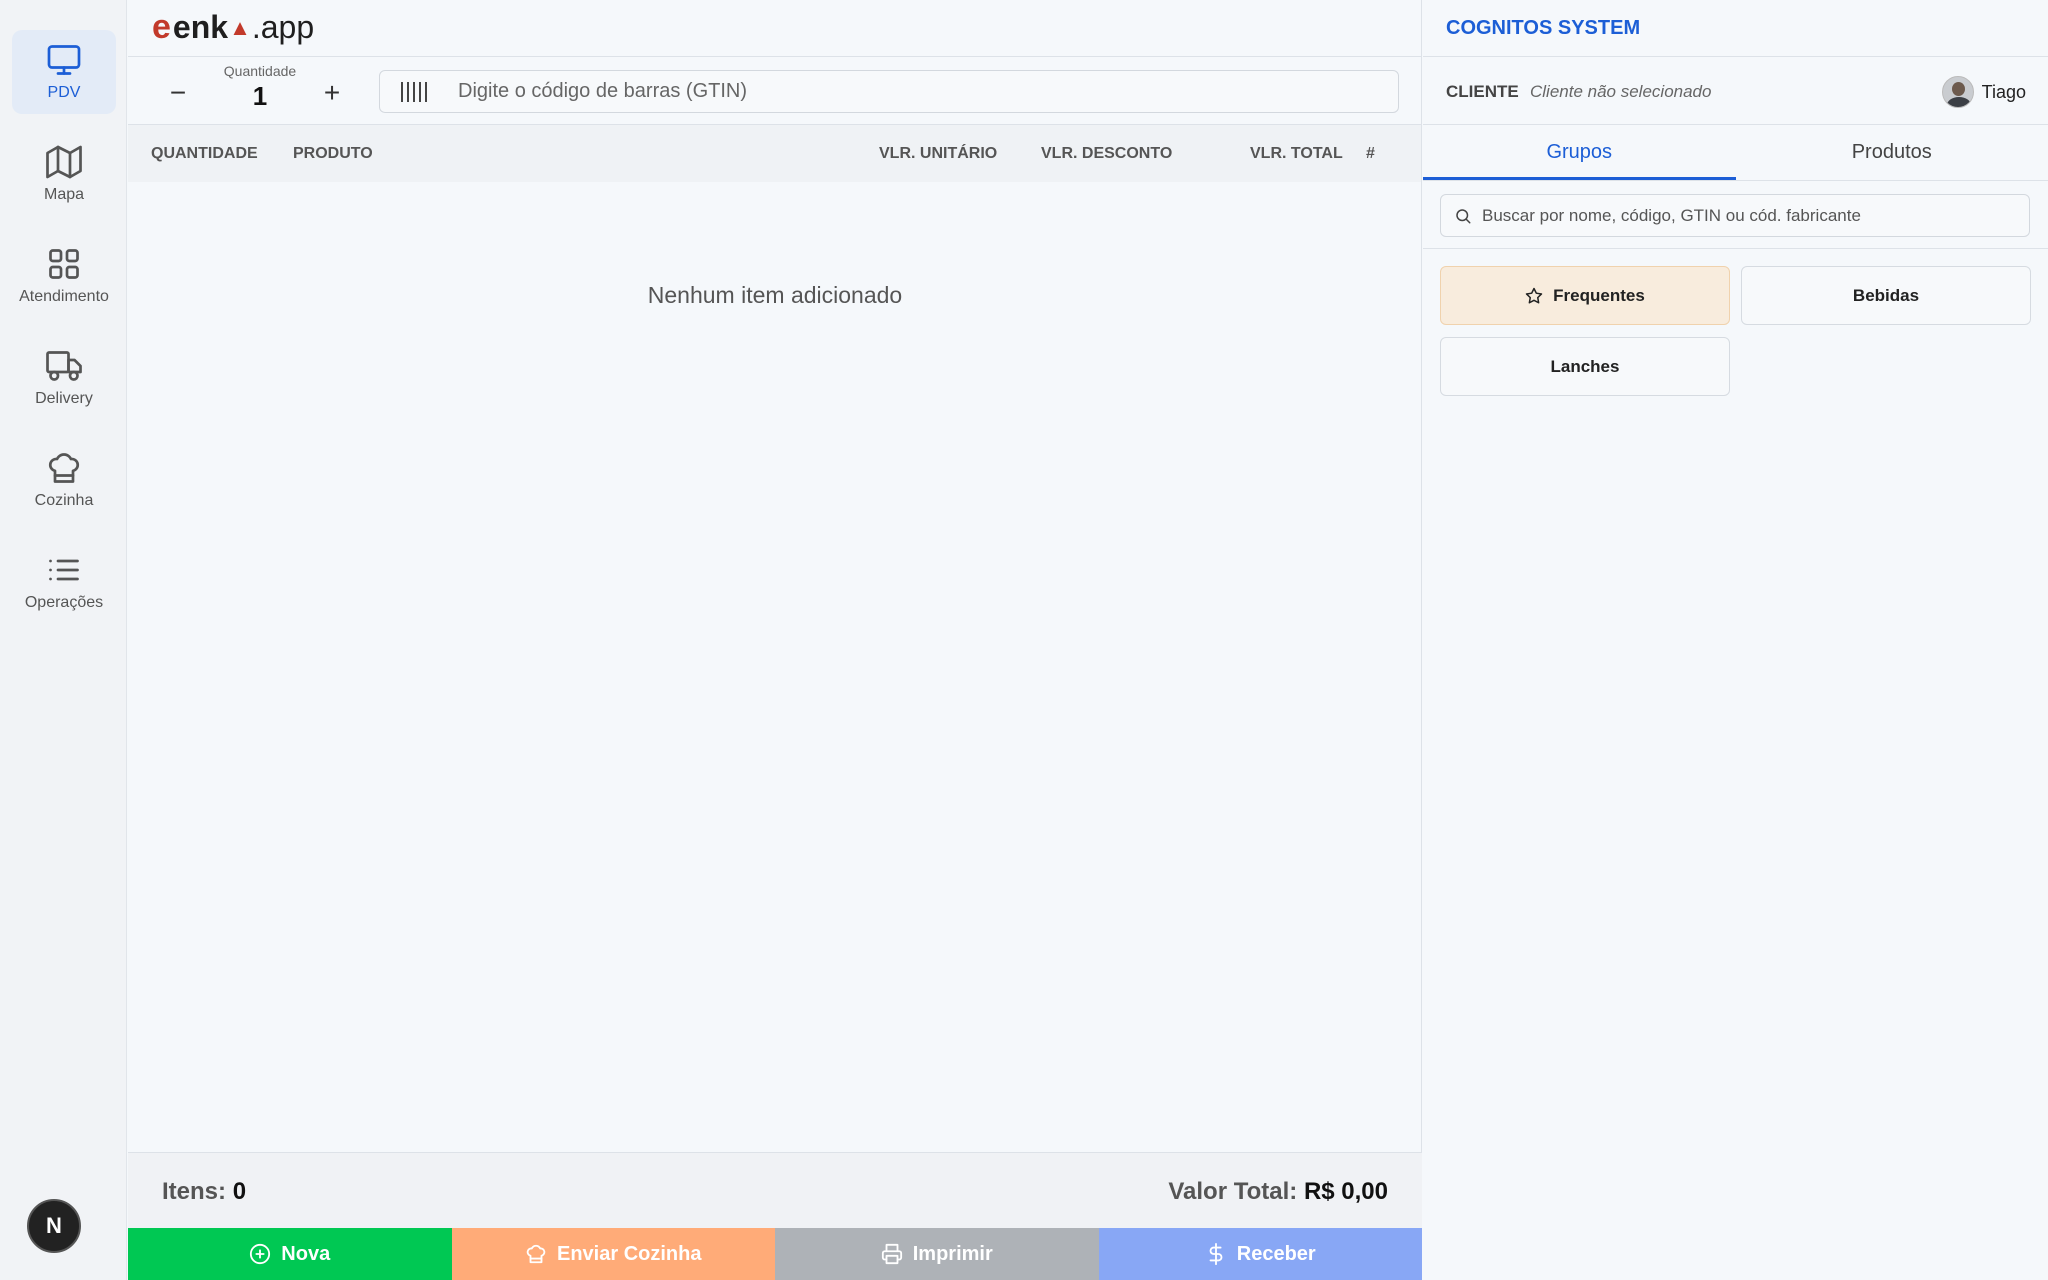  Describe the element at coordinates (1233, 1191) in the screenshot. I see `total-label: Valor Total:` at that location.